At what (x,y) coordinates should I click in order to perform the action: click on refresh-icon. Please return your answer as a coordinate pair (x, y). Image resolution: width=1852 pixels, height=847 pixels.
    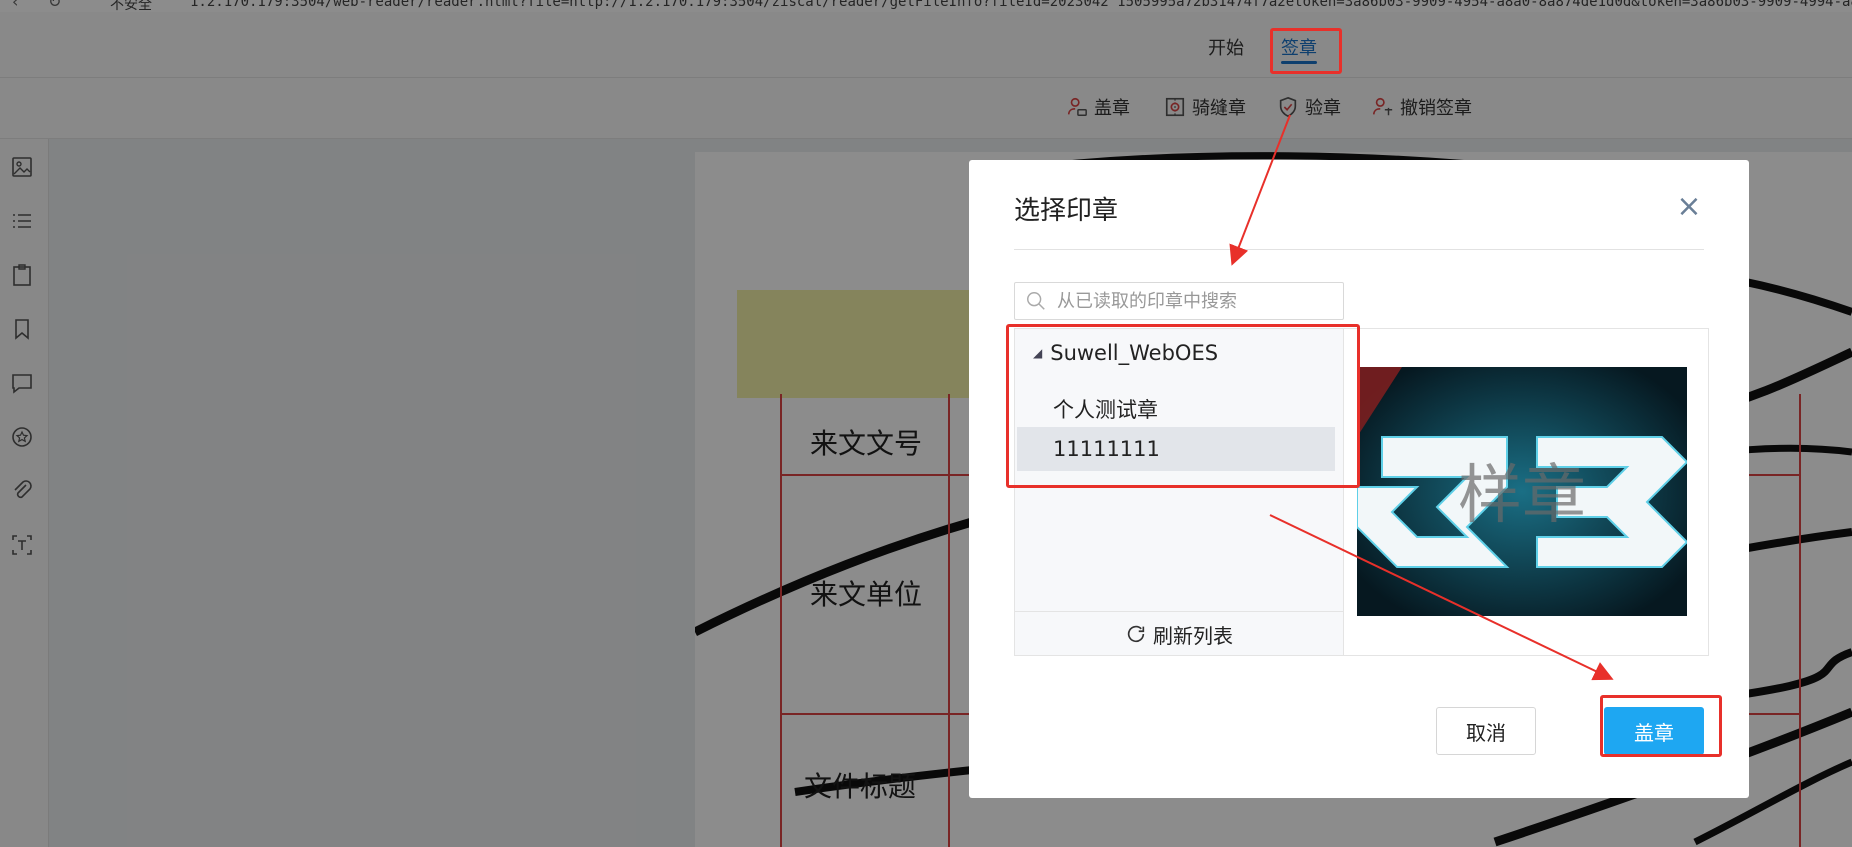
    Looking at the image, I should click on (1136, 634).